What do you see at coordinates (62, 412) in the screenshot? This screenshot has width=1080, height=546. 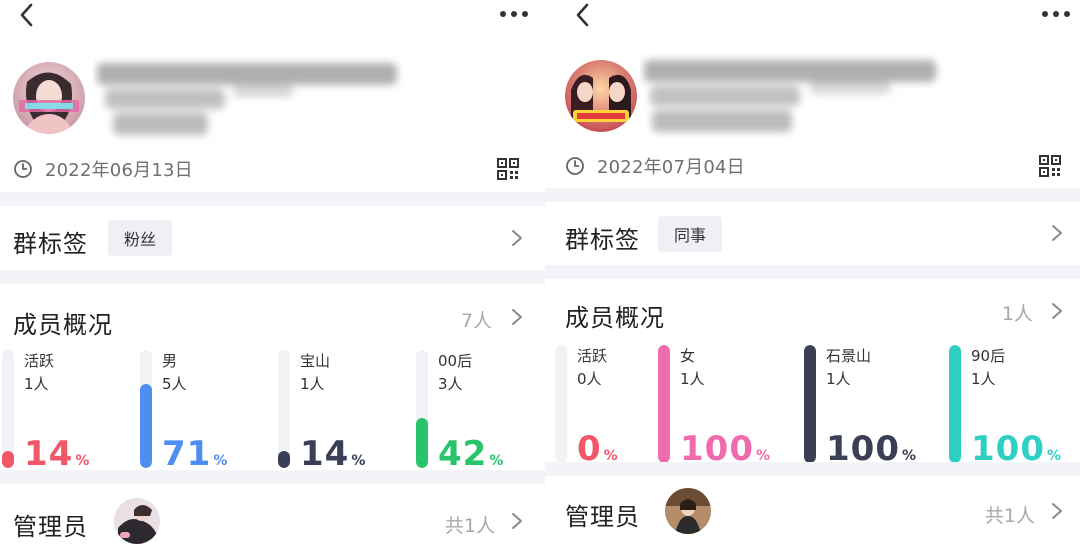 I see `stat-active: 活跃 1人 14%` at bounding box center [62, 412].